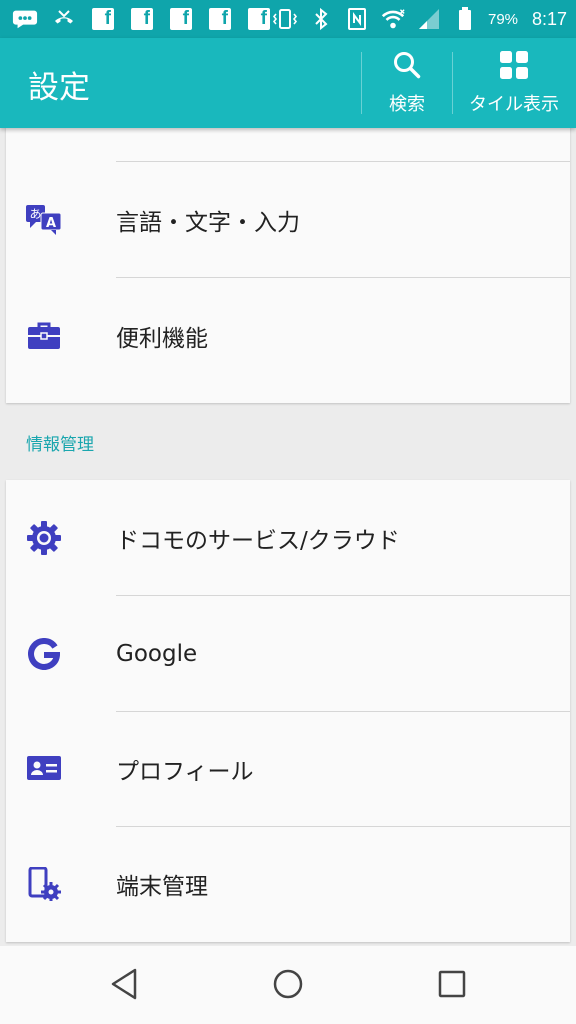  Describe the element at coordinates (44, 769) in the screenshot. I see `profile-card-icon` at that location.